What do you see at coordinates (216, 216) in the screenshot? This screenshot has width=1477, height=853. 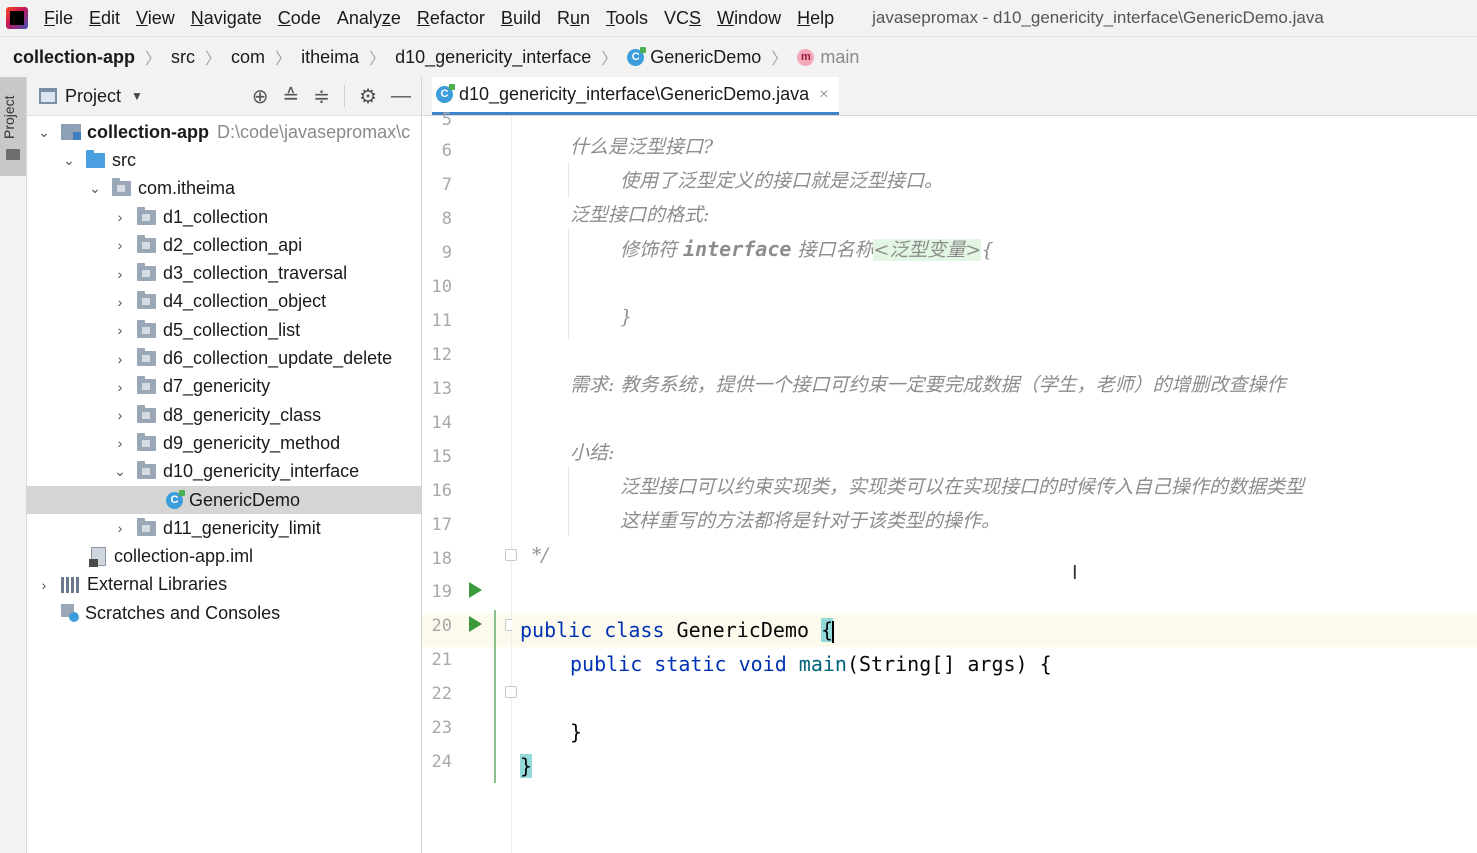 I see `tree-item-label: d1_collection` at bounding box center [216, 216].